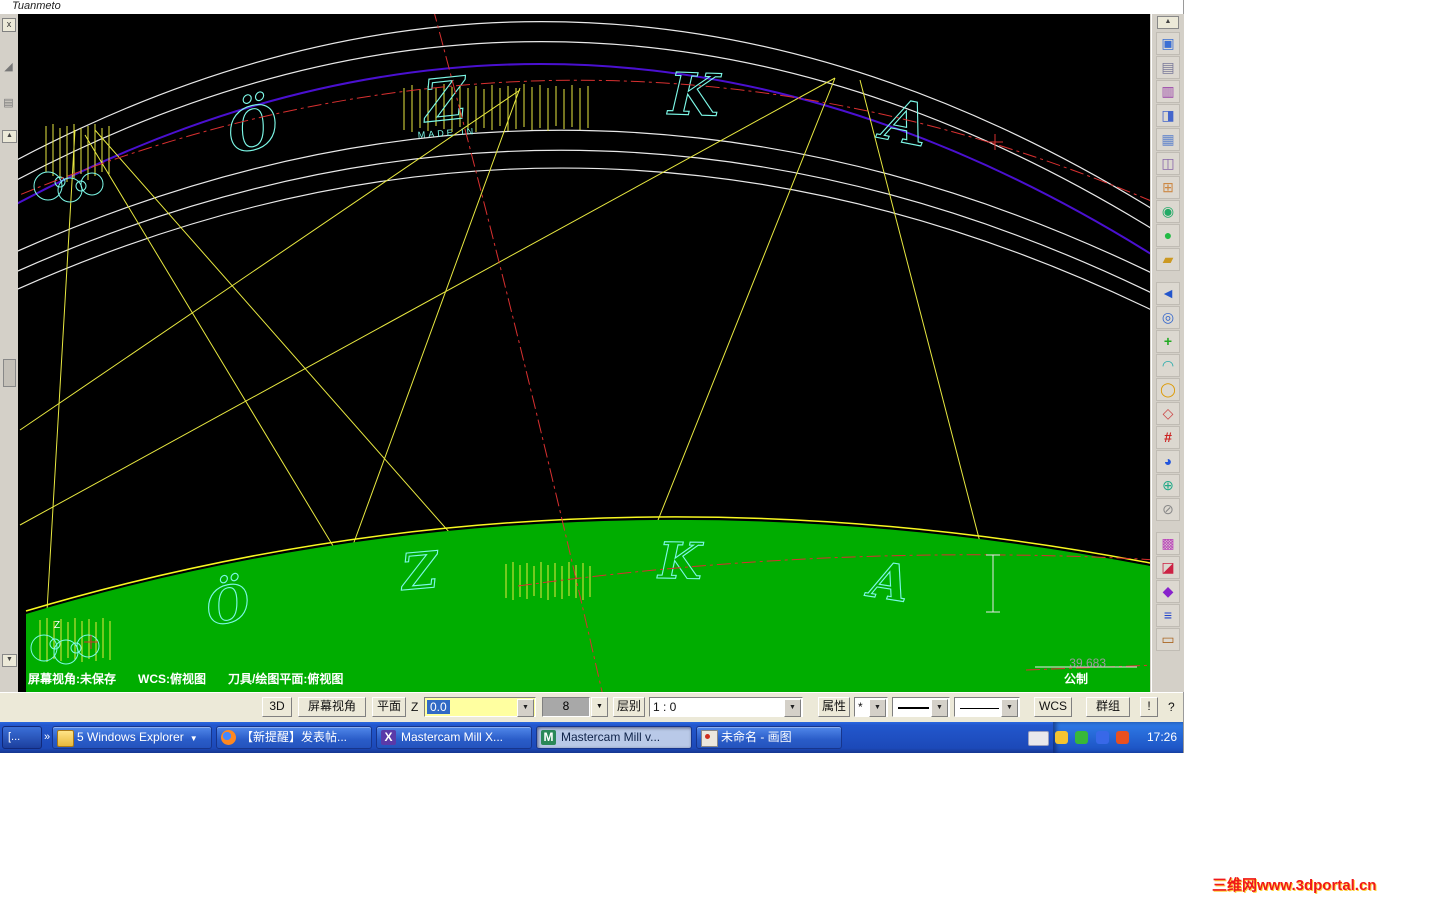  Describe the element at coordinates (1168, 293) in the screenshot. I see `previous-view-icon: ◄` at that location.